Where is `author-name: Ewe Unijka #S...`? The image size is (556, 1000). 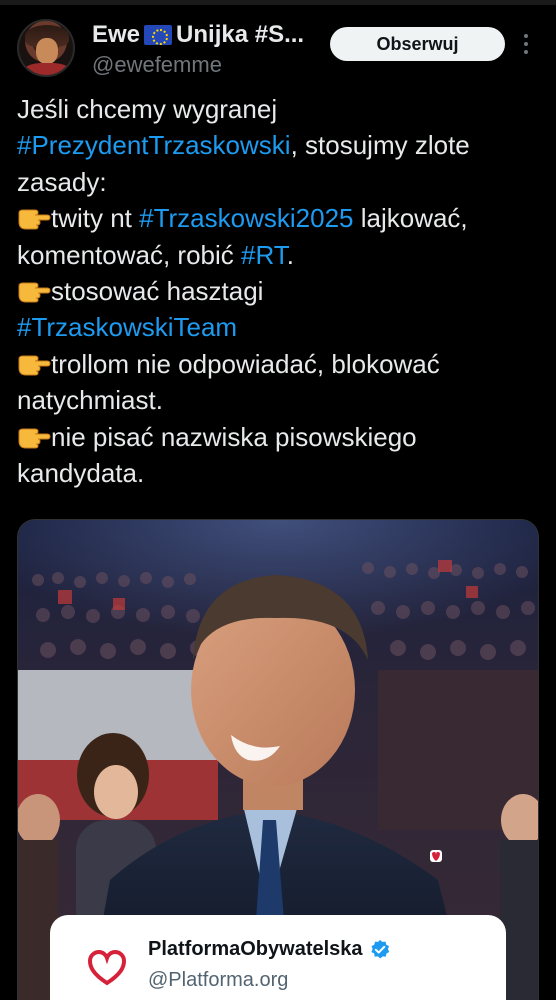
author-name: Ewe Unijka #S... is located at coordinates (198, 35).